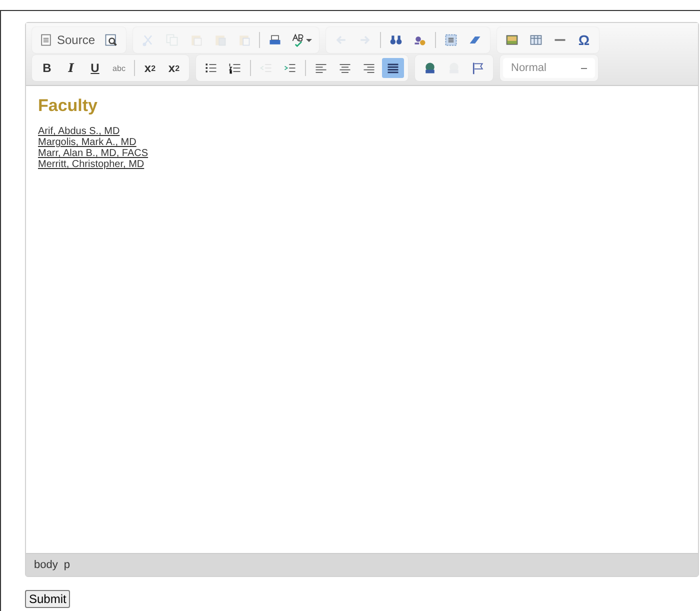  I want to click on indent-icon, so click(290, 68).